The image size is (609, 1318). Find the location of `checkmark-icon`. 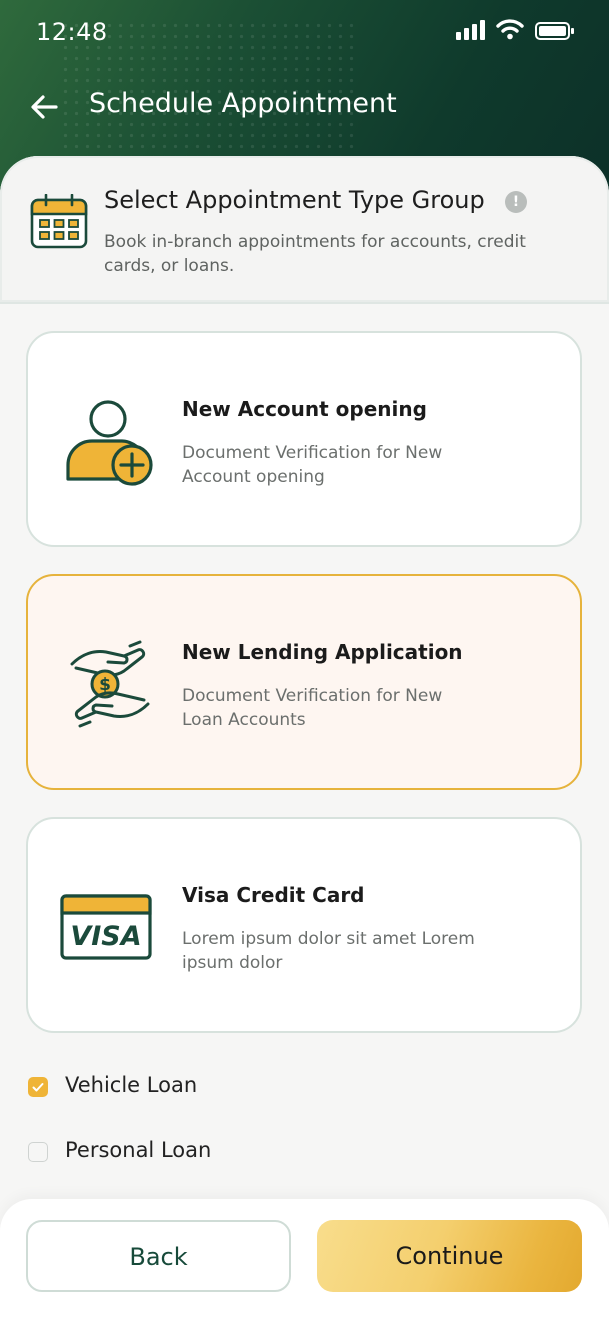

checkmark-icon is located at coordinates (38, 1087).